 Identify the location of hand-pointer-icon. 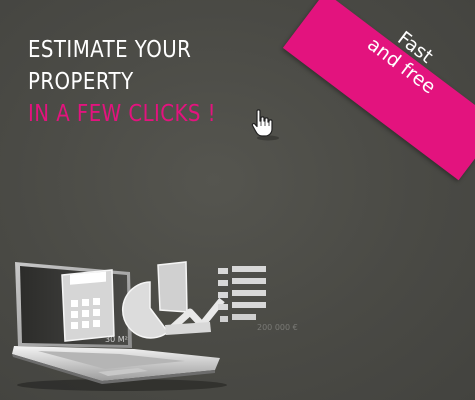
(265, 125).